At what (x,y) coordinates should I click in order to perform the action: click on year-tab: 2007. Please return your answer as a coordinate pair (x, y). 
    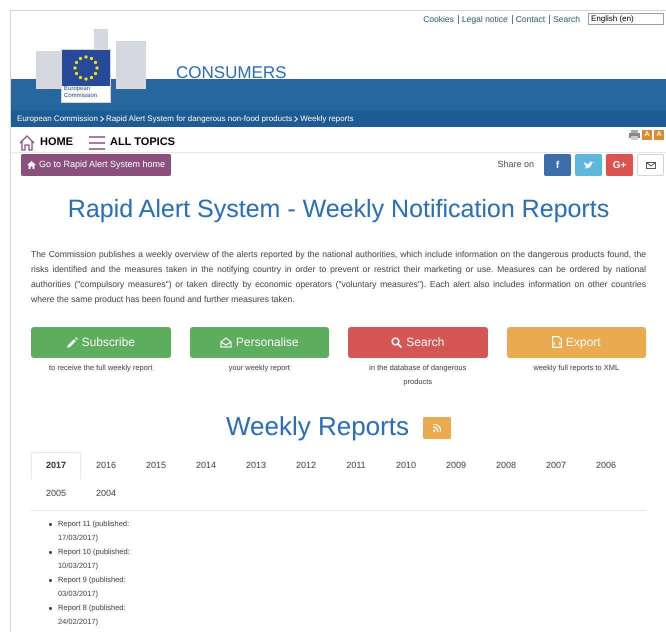
    Looking at the image, I should click on (556, 466).